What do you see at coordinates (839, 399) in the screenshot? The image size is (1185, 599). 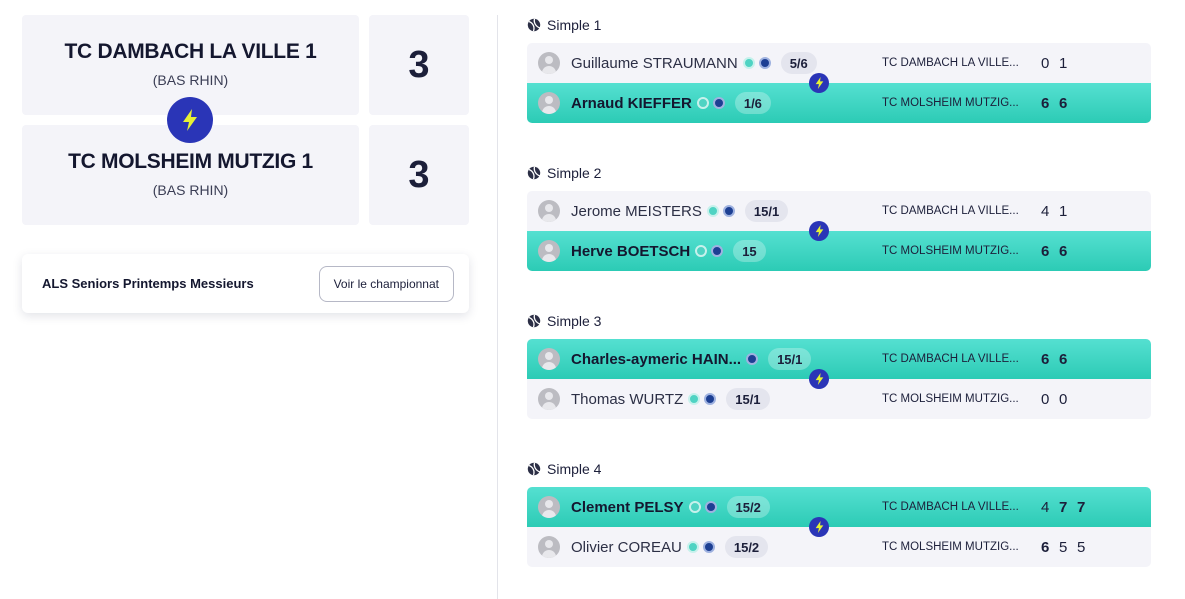 I see `player-row: Thomas WURTZ 15/1 TC MOLSHEIM MUTZIG... 0 0` at bounding box center [839, 399].